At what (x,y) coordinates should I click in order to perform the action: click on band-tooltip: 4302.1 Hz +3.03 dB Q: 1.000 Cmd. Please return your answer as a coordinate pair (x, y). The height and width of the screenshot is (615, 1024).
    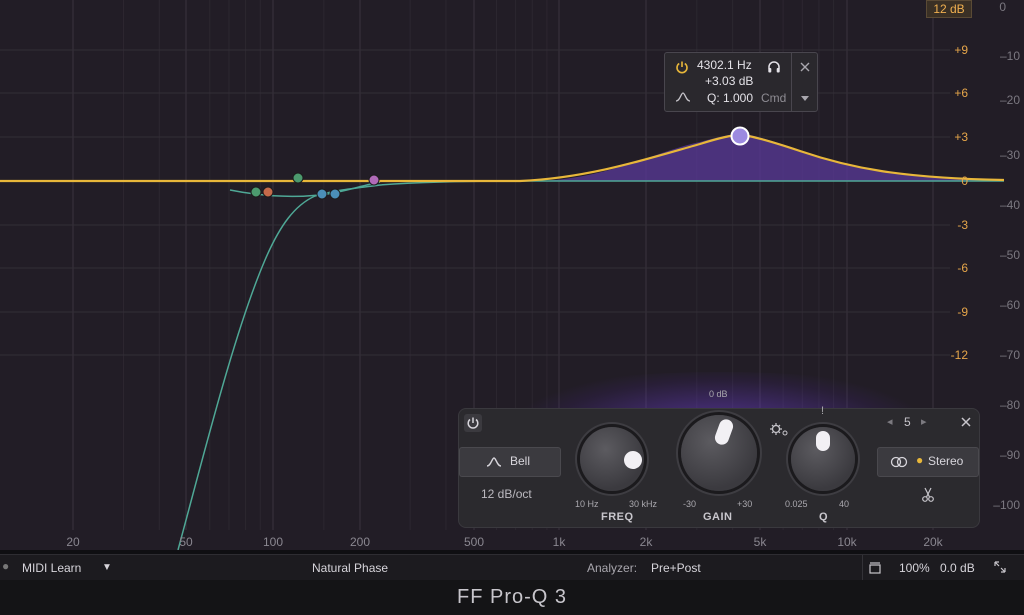
    Looking at the image, I should click on (741, 82).